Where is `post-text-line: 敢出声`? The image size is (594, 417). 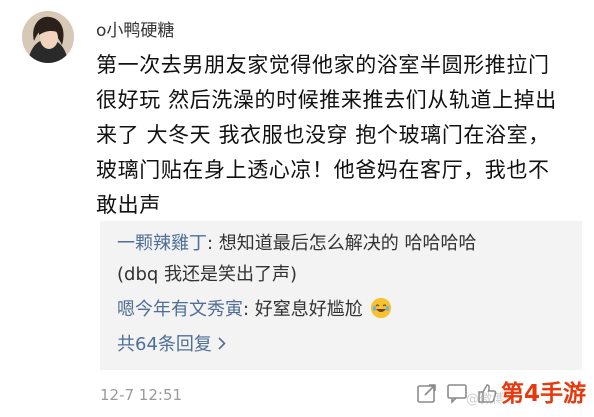
post-text-line: 敢出声 is located at coordinates (128, 205).